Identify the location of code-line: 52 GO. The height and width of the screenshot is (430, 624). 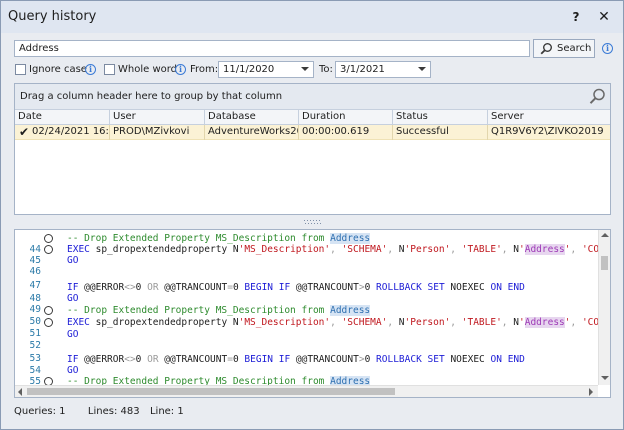
(306, 340).